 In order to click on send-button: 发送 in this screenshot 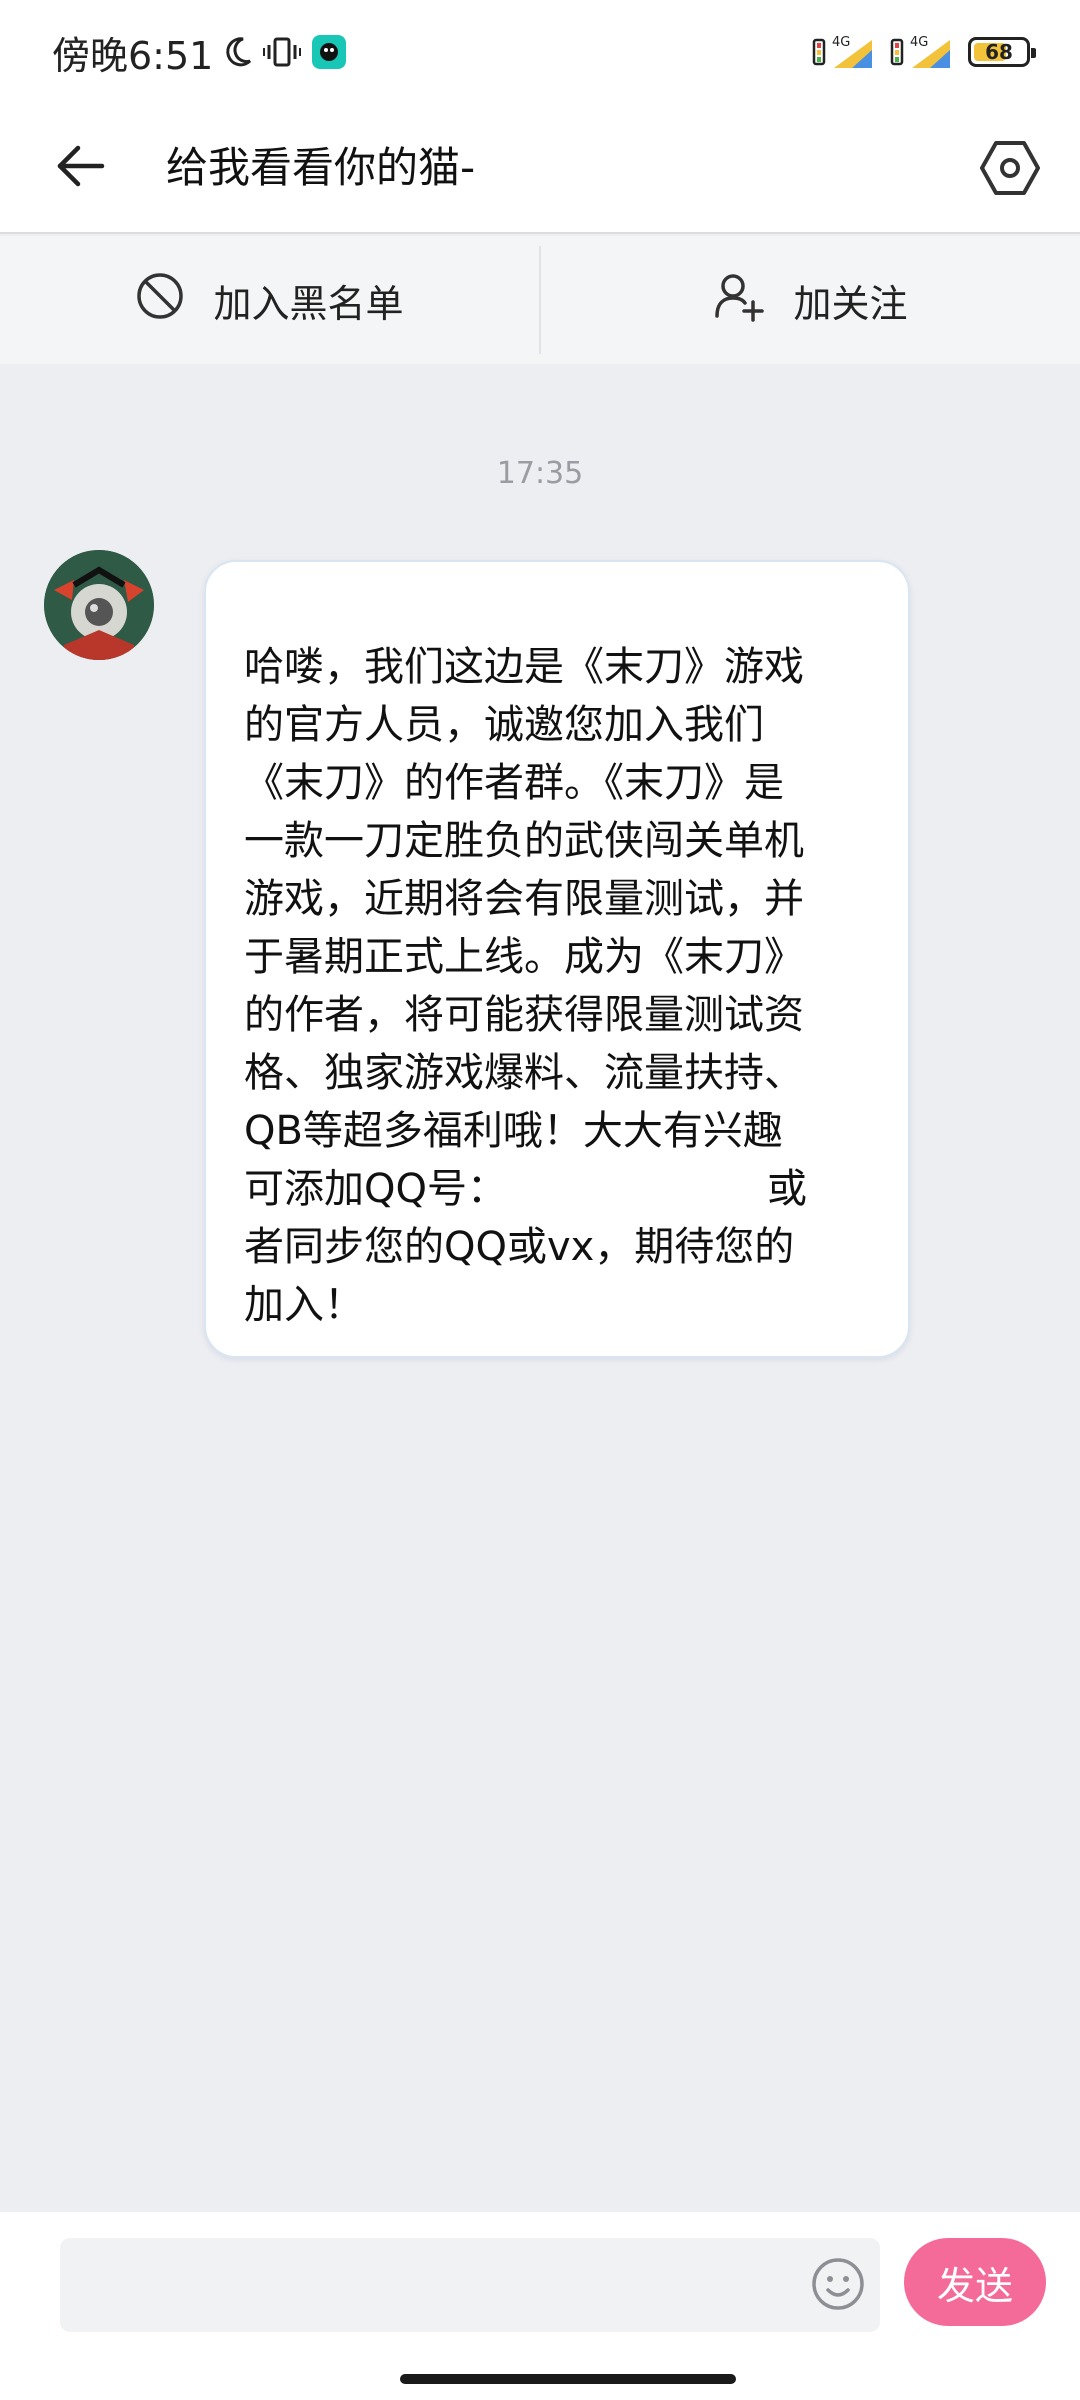, I will do `click(975, 2282)`.